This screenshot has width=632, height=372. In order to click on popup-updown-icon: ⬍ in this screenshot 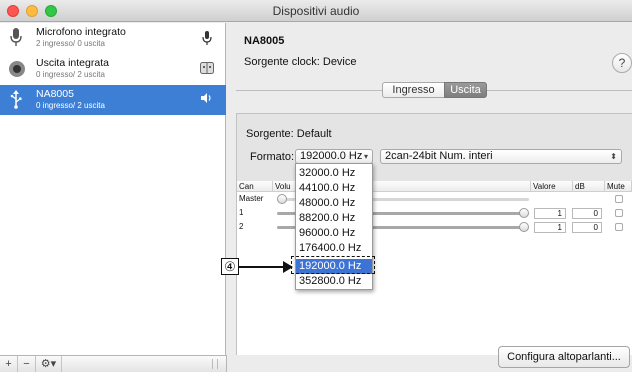, I will do `click(613, 156)`.